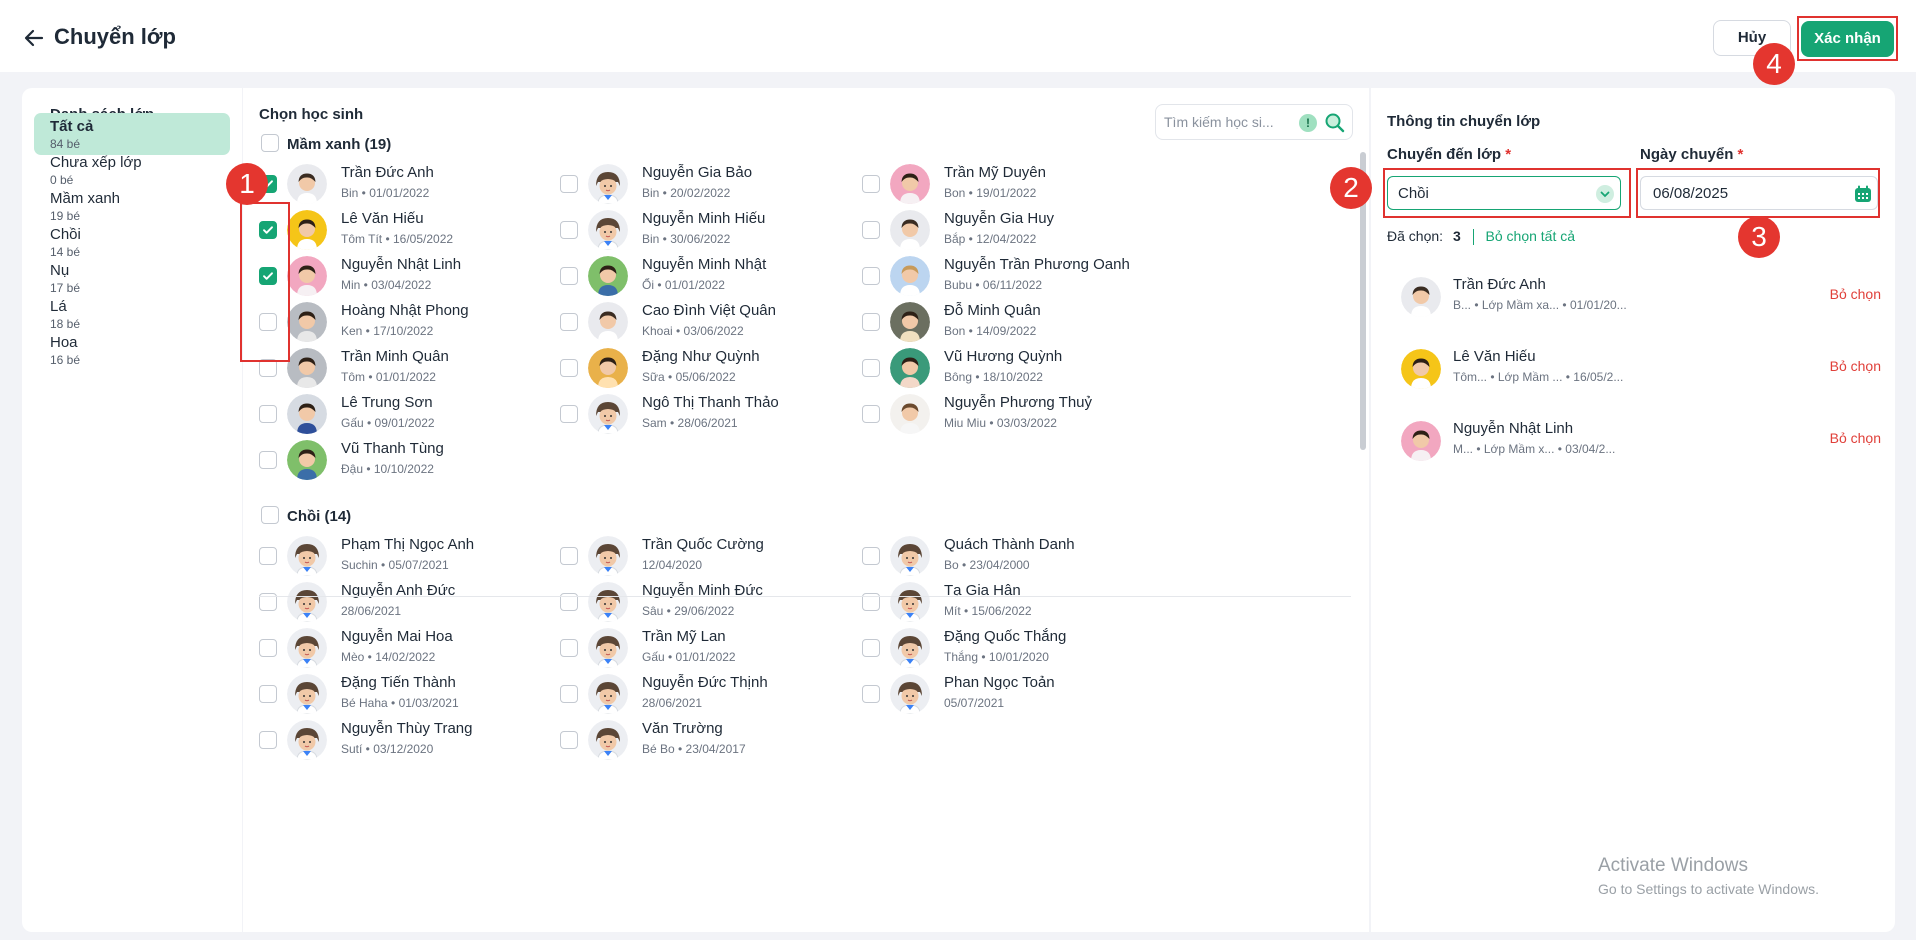 Image resolution: width=1916 pixels, height=940 pixels. What do you see at coordinates (1531, 236) in the screenshot?
I see `unselect-all-link: Bỏ chọn tất cả` at bounding box center [1531, 236].